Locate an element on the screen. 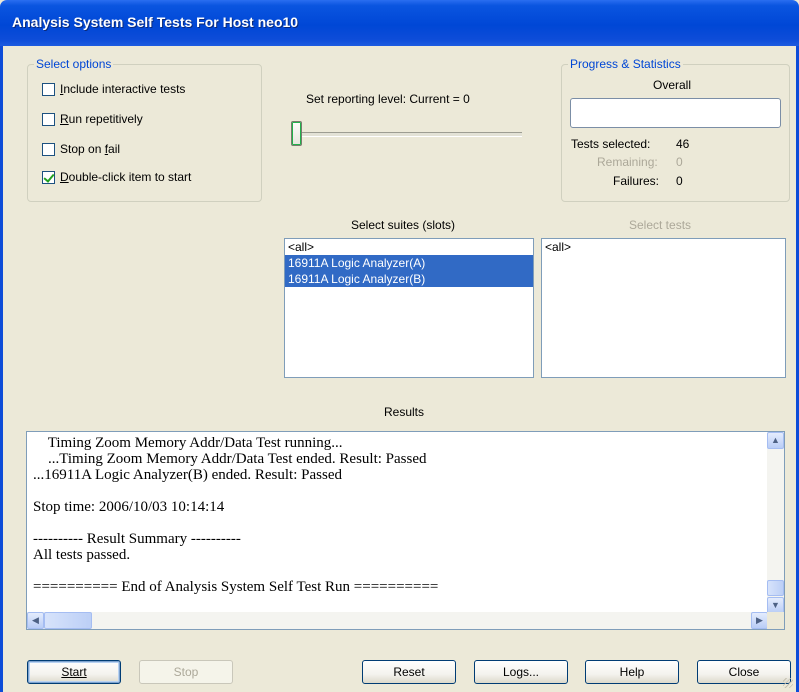 The width and height of the screenshot is (799, 692). overall-progress-bar is located at coordinates (675, 113).